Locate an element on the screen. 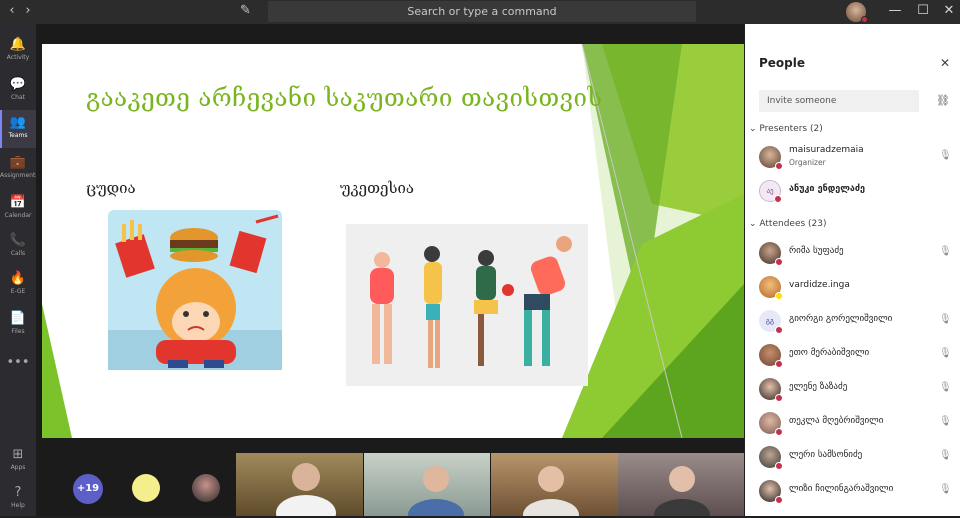 The image size is (960, 518). person-row: ელენე ზაზაძე 🎙 is located at coordinates (859, 390).